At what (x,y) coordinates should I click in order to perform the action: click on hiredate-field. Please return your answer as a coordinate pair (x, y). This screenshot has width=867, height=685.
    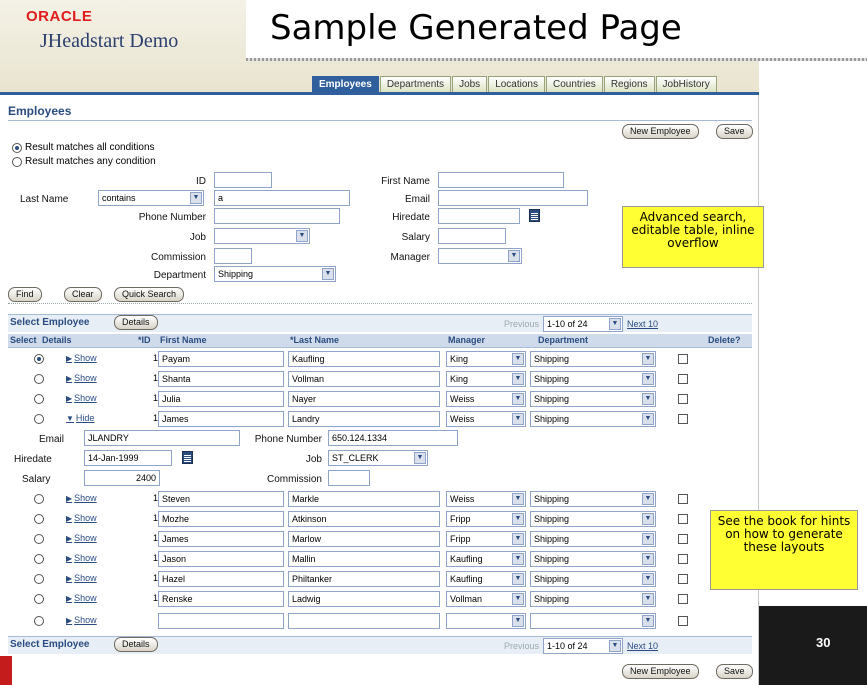
    Looking at the image, I should click on (479, 216).